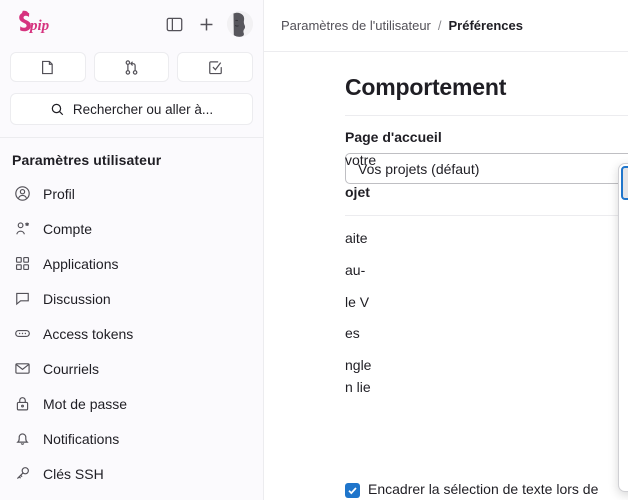 This screenshot has width=628, height=500. What do you see at coordinates (22, 334) in the screenshot?
I see `token-icon` at bounding box center [22, 334].